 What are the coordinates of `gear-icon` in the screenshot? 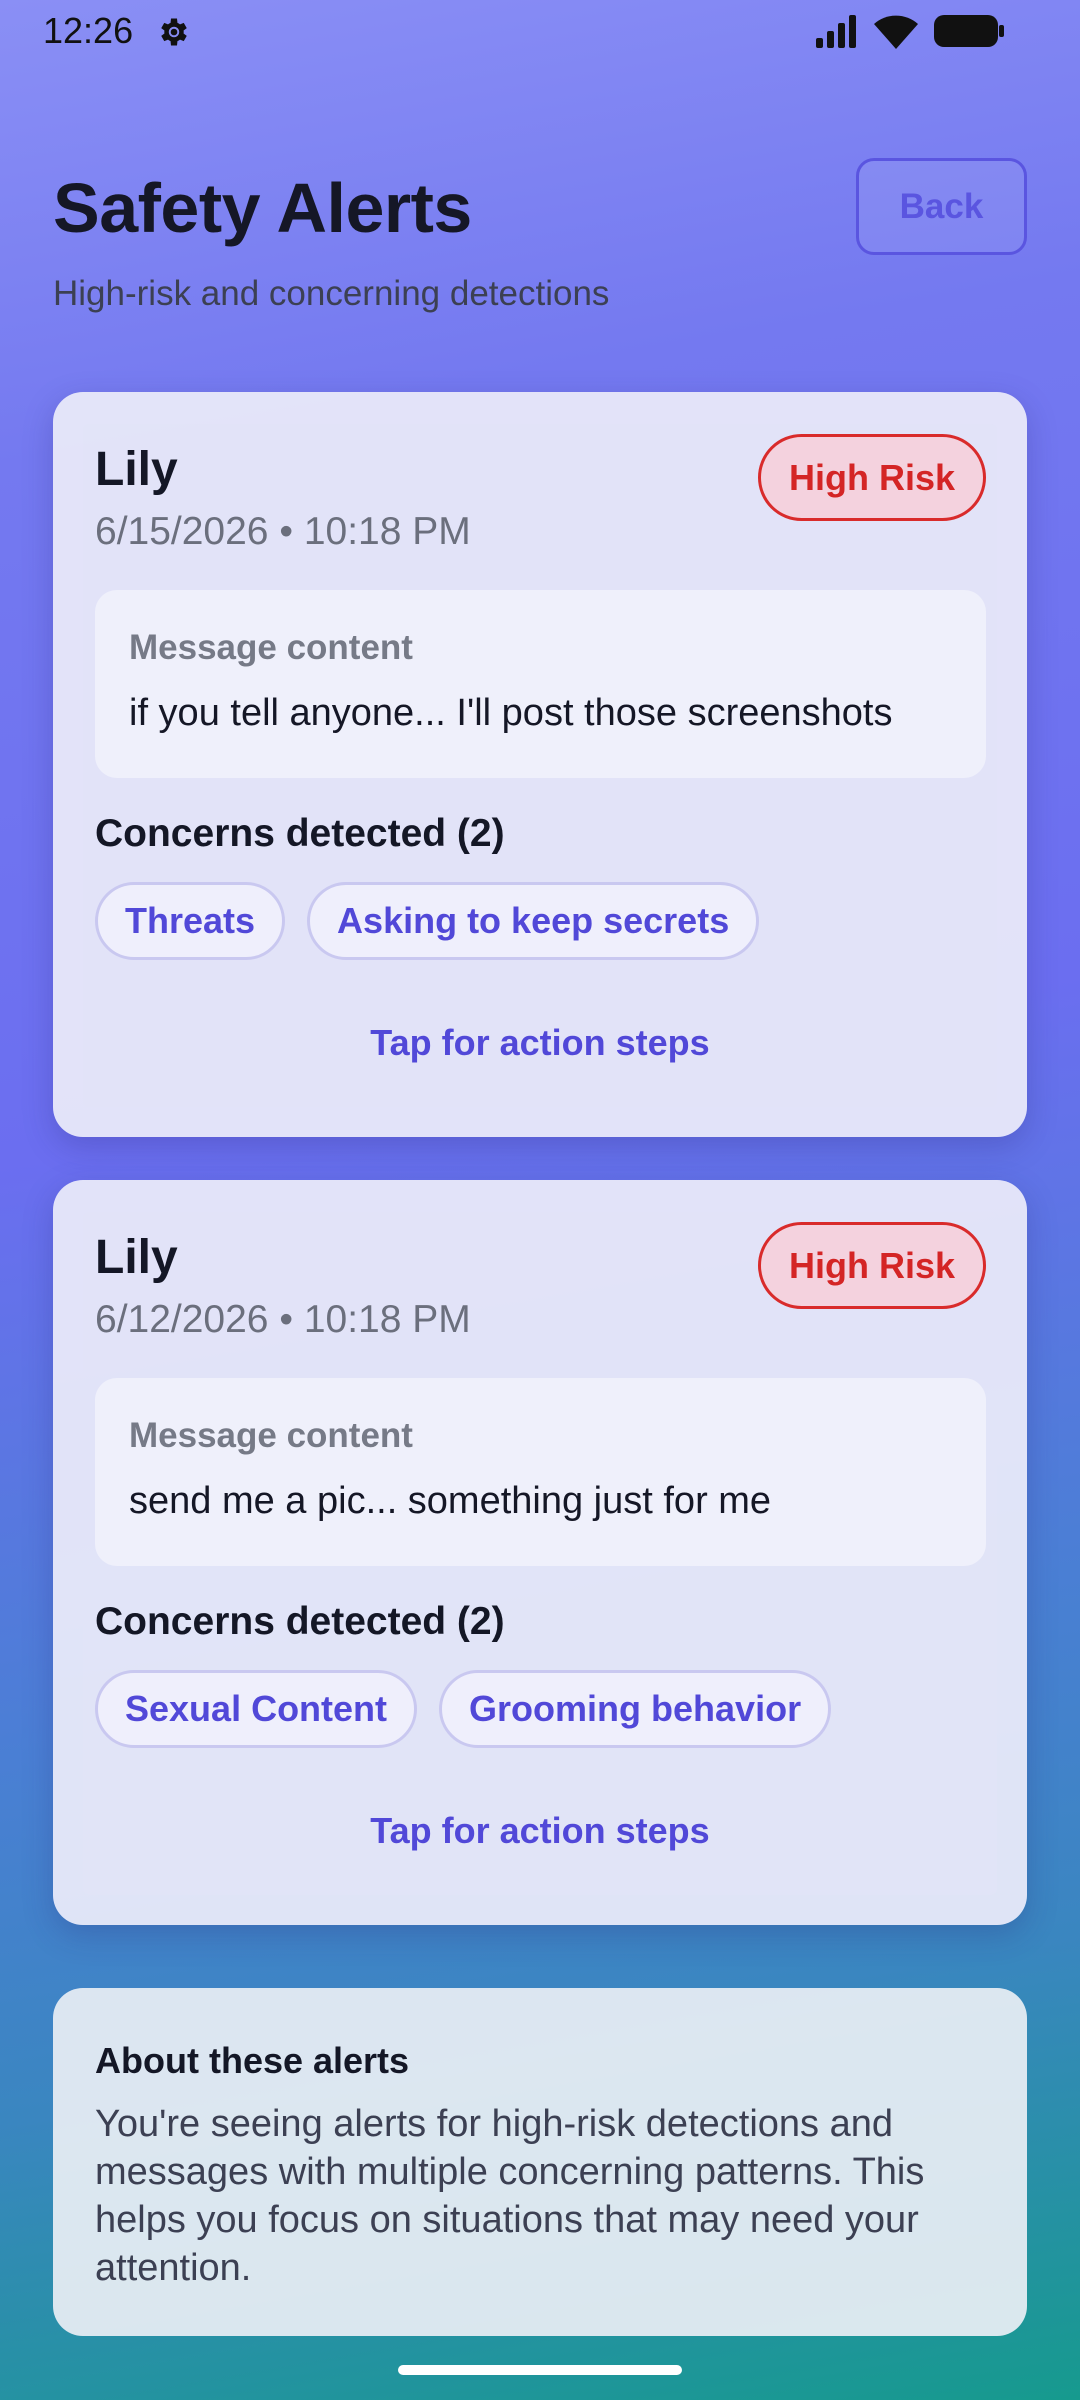 It's located at (174, 32).